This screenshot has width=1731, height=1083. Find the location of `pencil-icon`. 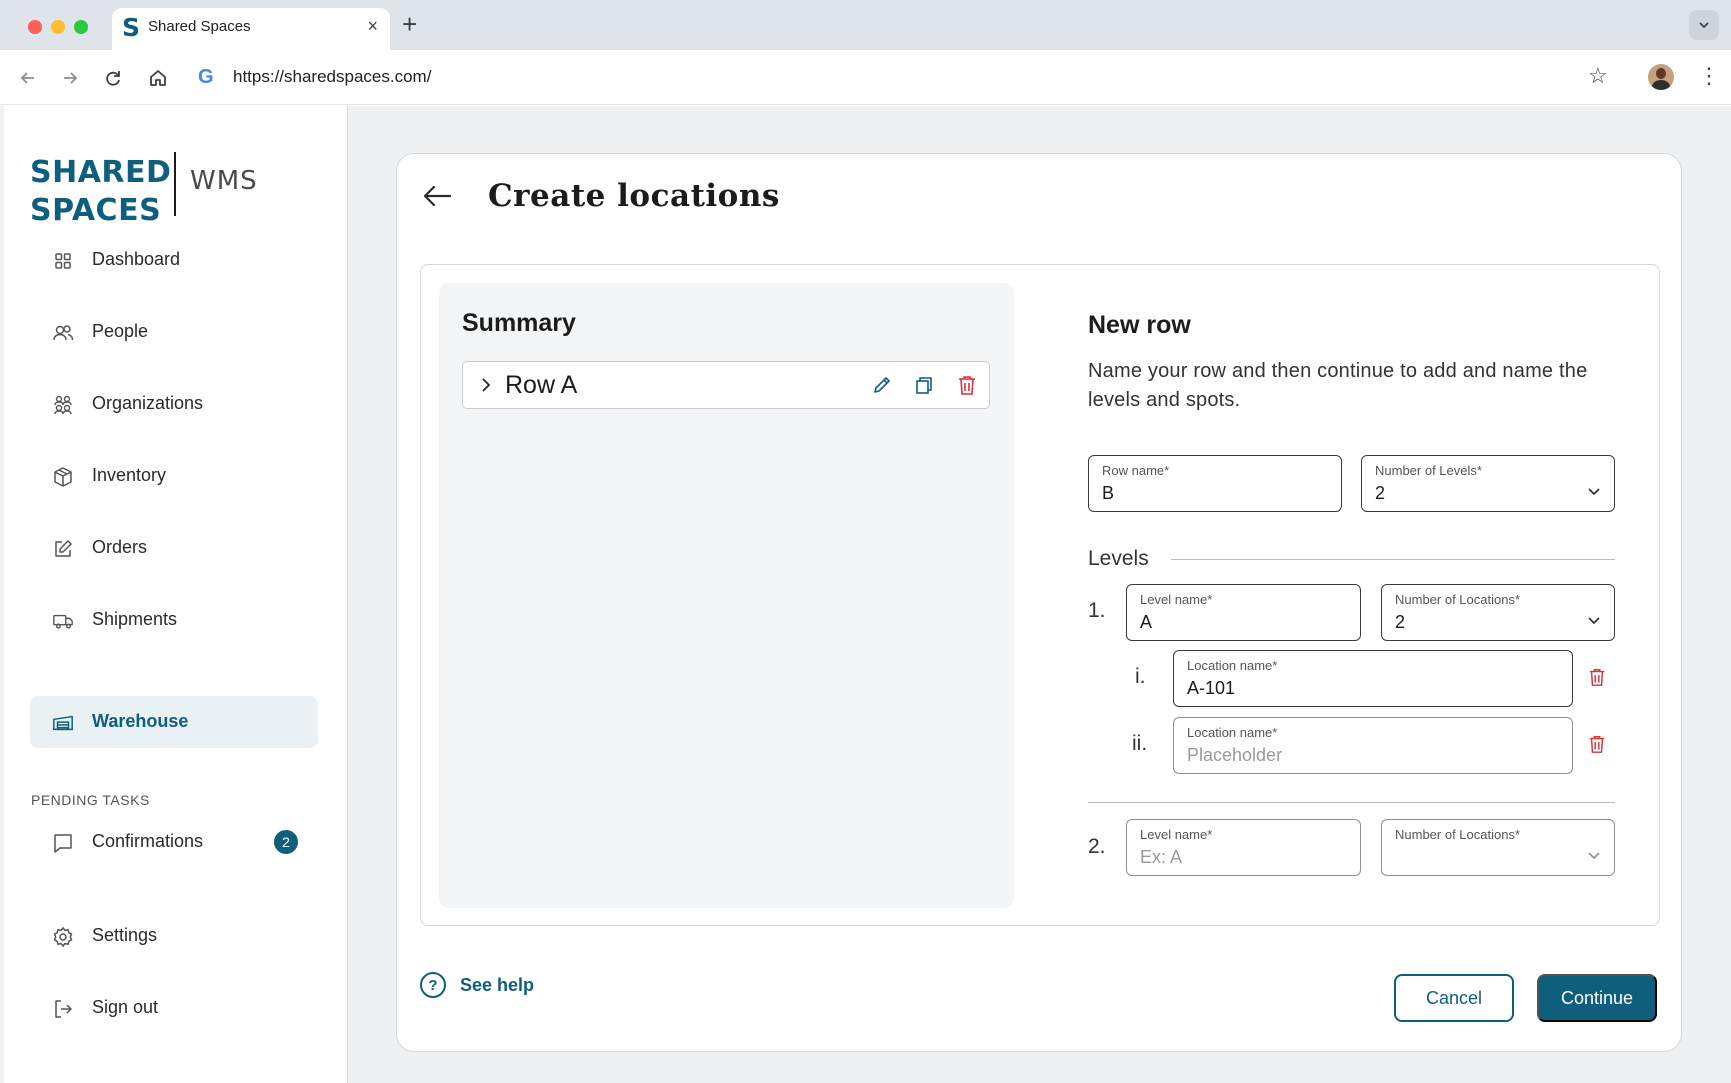

pencil-icon is located at coordinates (882, 385).